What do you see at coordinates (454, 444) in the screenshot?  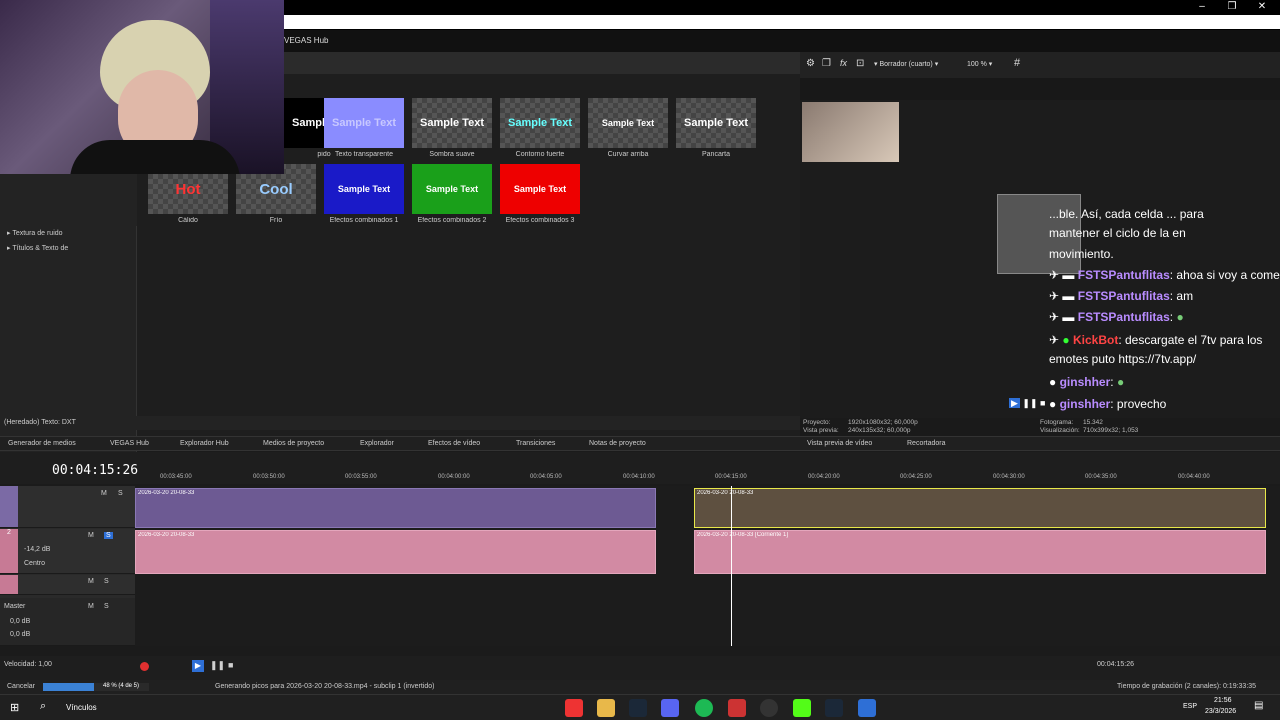 I see `tab-video-fx: Efectos de vídeo` at bounding box center [454, 444].